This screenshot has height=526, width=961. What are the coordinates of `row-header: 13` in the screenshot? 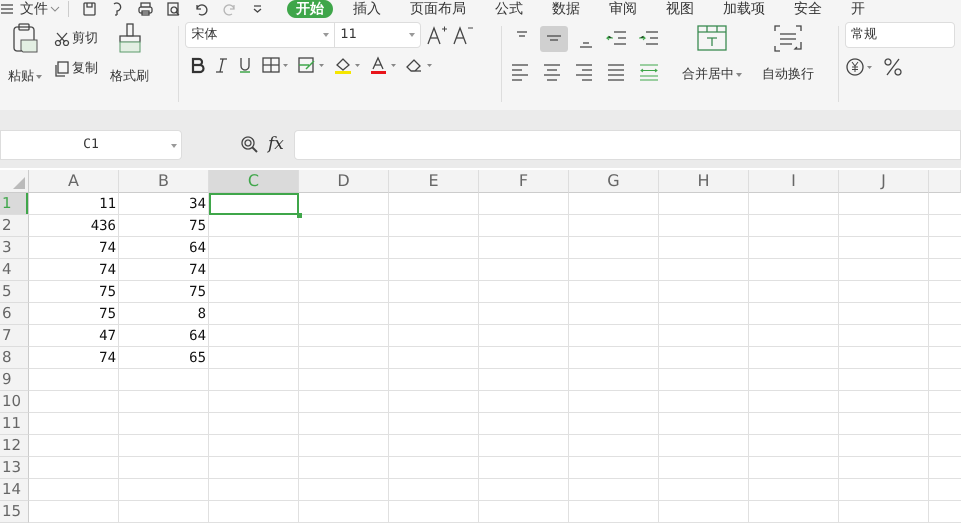 It's located at (14, 468).